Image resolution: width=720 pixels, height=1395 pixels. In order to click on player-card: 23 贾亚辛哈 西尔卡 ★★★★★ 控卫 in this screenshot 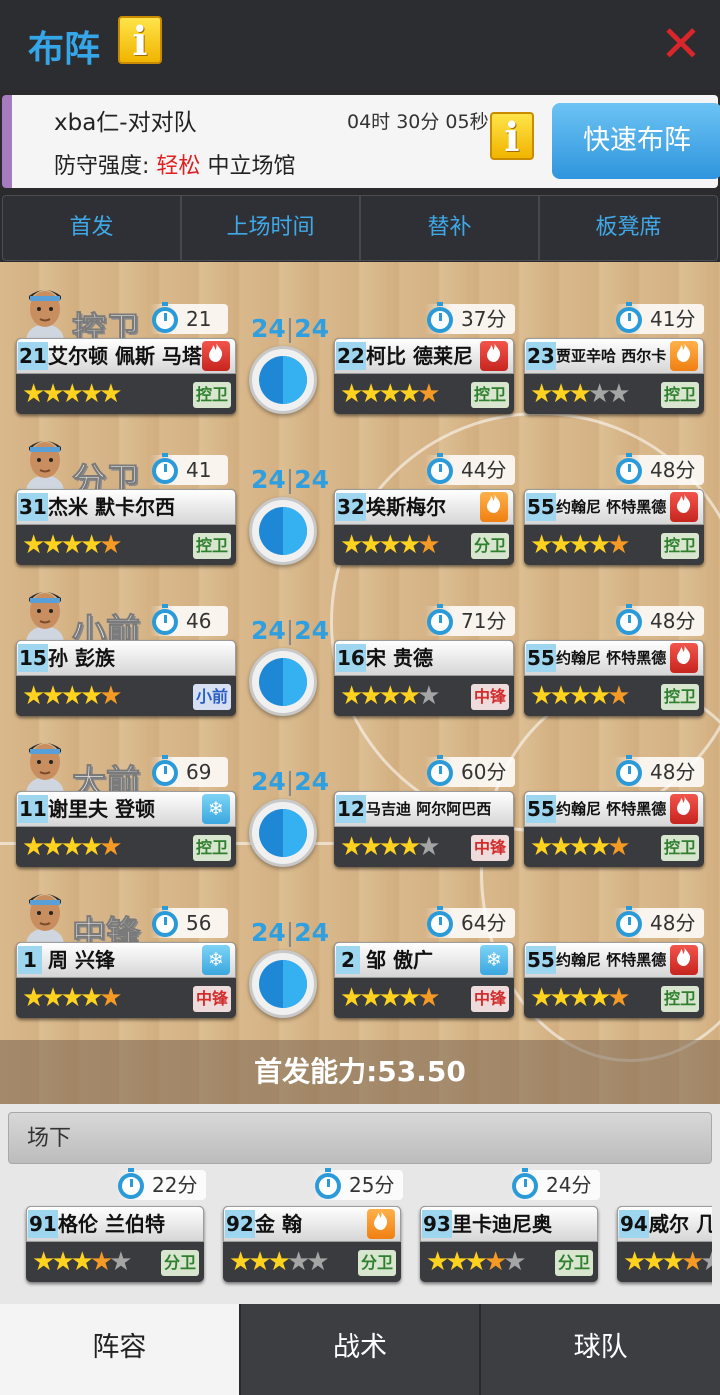, I will do `click(614, 376)`.